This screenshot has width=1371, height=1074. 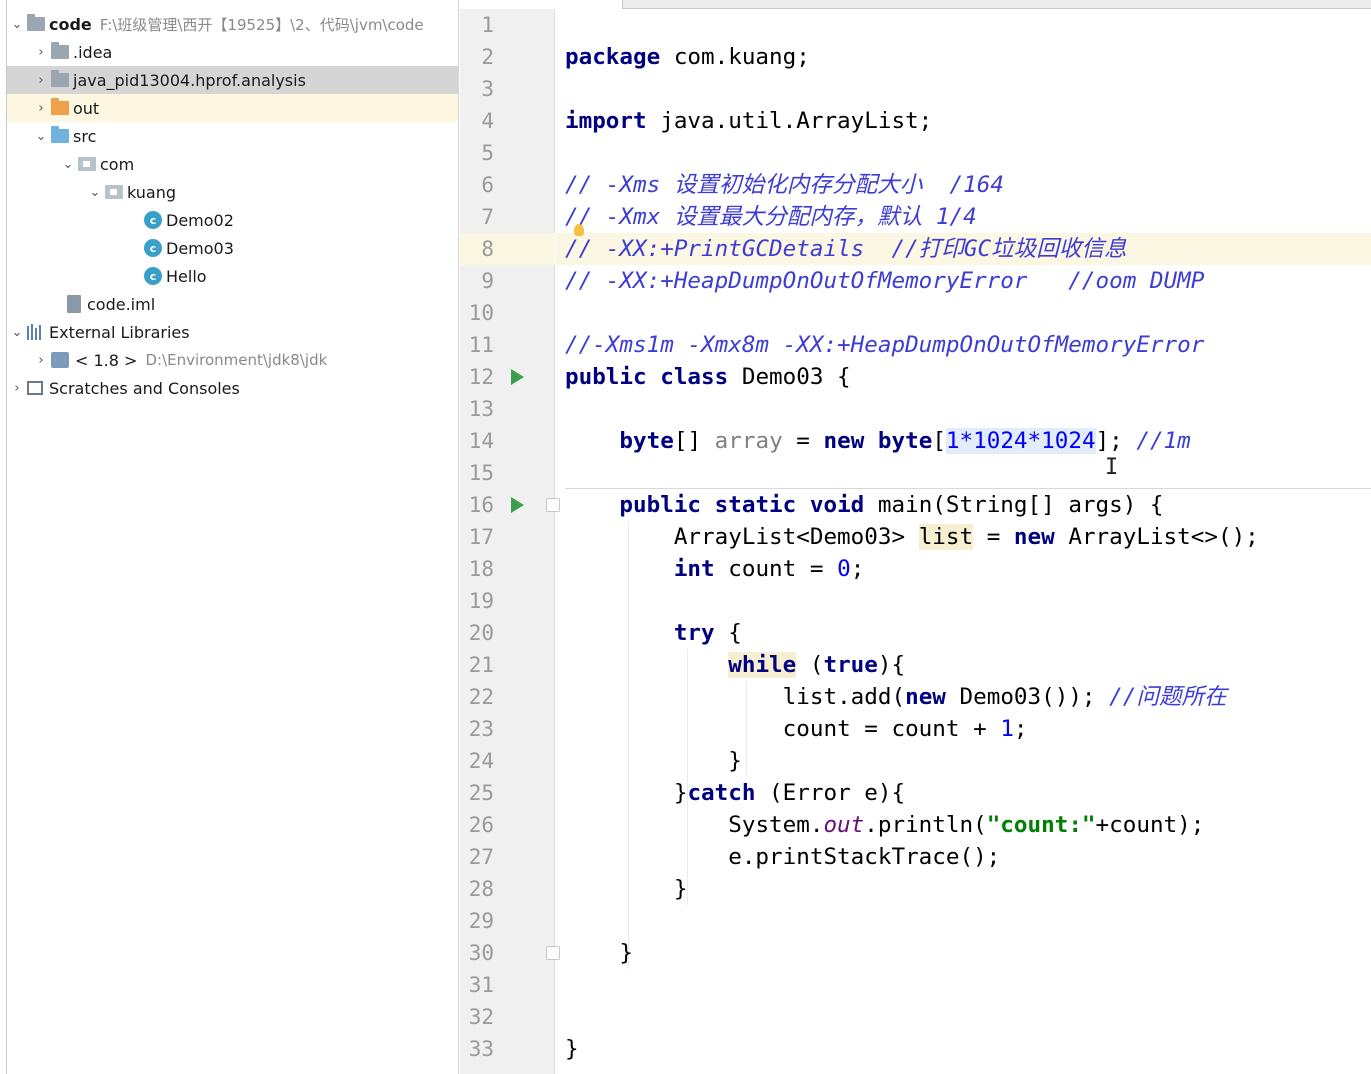 I want to click on run-class-icon, so click(x=517, y=377).